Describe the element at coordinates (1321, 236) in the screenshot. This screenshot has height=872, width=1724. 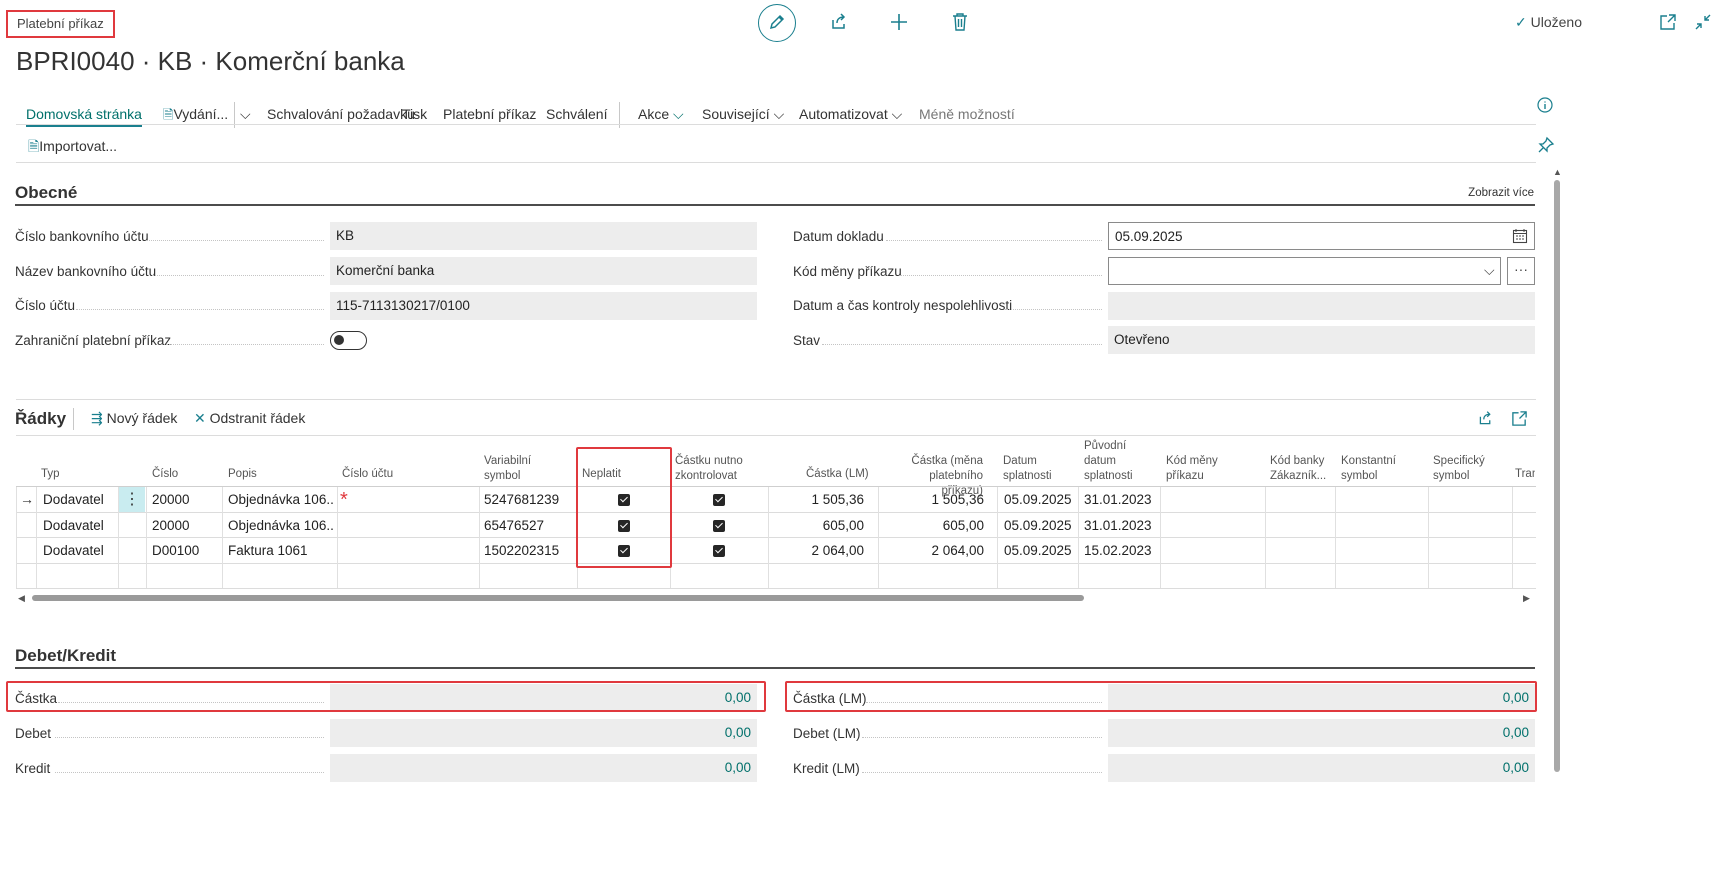
I see `document-date-field: 05.09.2025` at that location.